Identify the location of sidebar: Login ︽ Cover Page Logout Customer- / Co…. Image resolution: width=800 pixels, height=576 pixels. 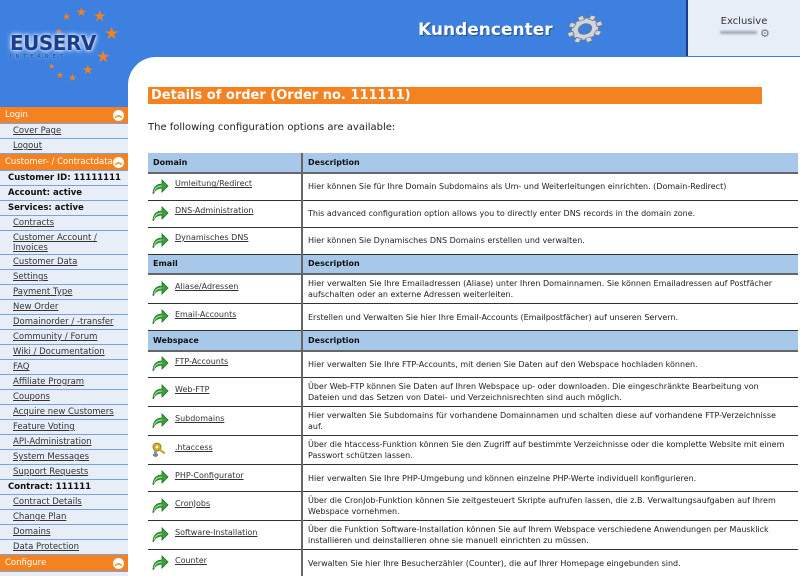
(64, 341).